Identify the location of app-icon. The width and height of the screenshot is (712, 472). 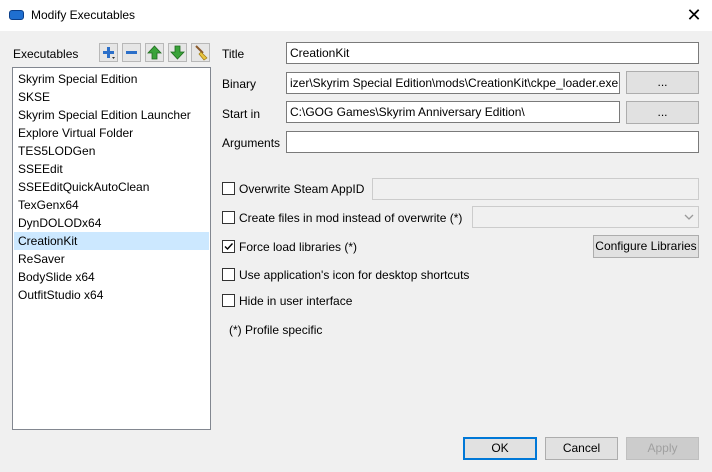
(16, 15).